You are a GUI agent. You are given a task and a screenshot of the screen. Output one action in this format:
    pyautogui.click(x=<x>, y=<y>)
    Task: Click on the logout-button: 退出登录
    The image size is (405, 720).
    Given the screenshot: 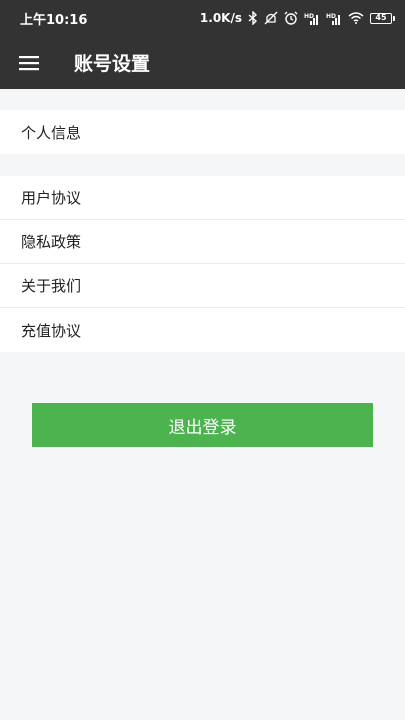 What is the action you would take?
    pyautogui.click(x=202, y=425)
    